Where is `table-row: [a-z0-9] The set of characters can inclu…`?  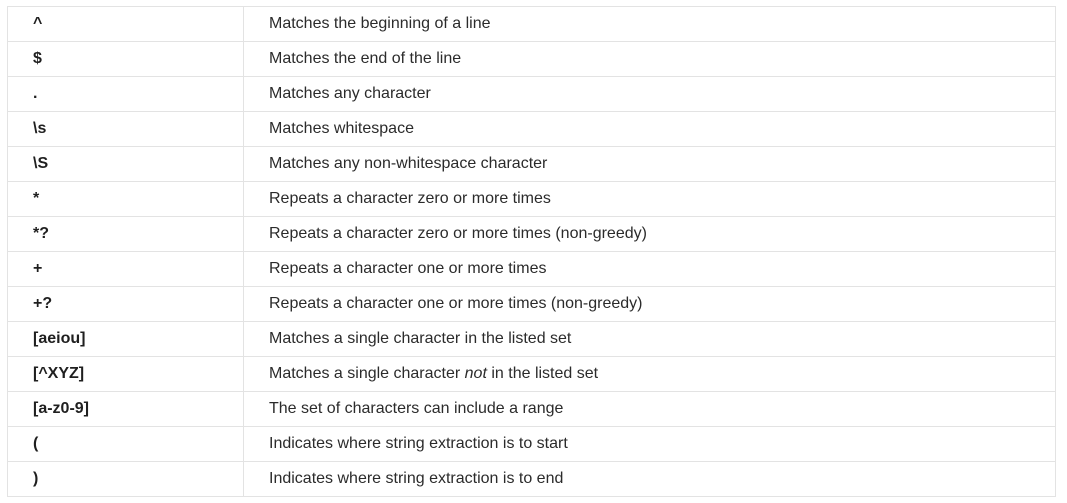
table-row: [a-z0-9] The set of characters can inclu… is located at coordinates (531, 409).